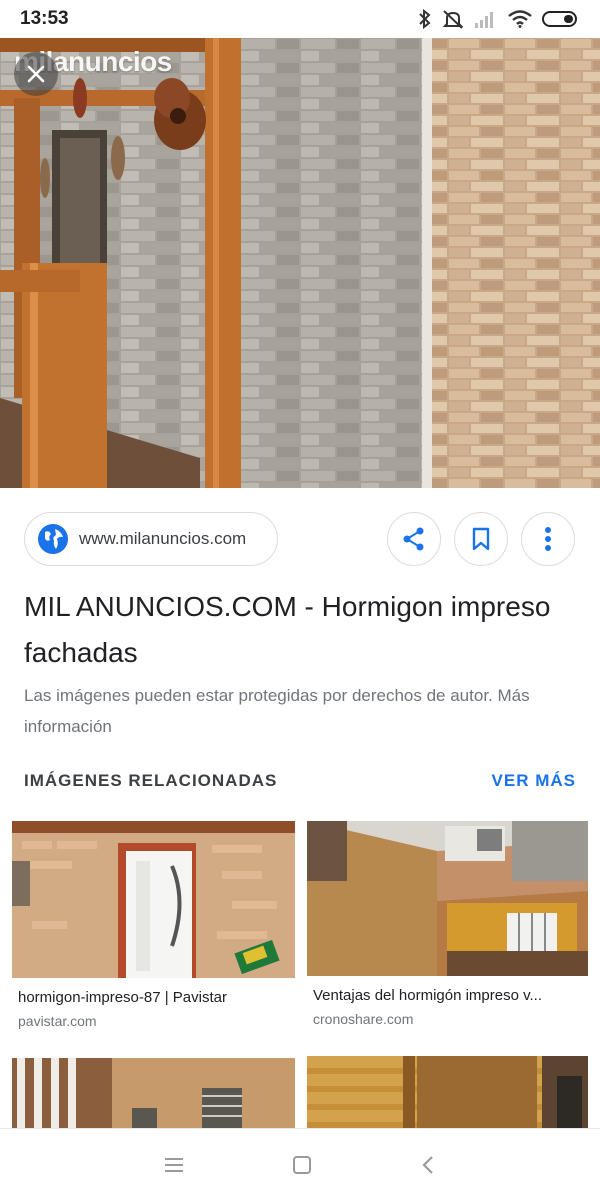  Describe the element at coordinates (559, 19) in the screenshot. I see `battery-icon` at that location.